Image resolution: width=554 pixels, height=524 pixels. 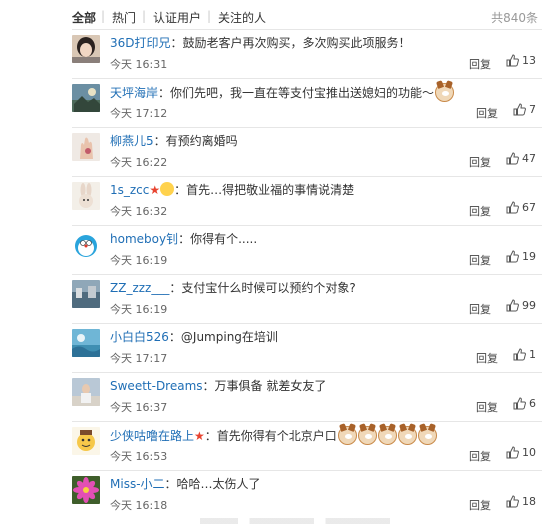 I want to click on username: homeboy钊, so click(x=144, y=239).